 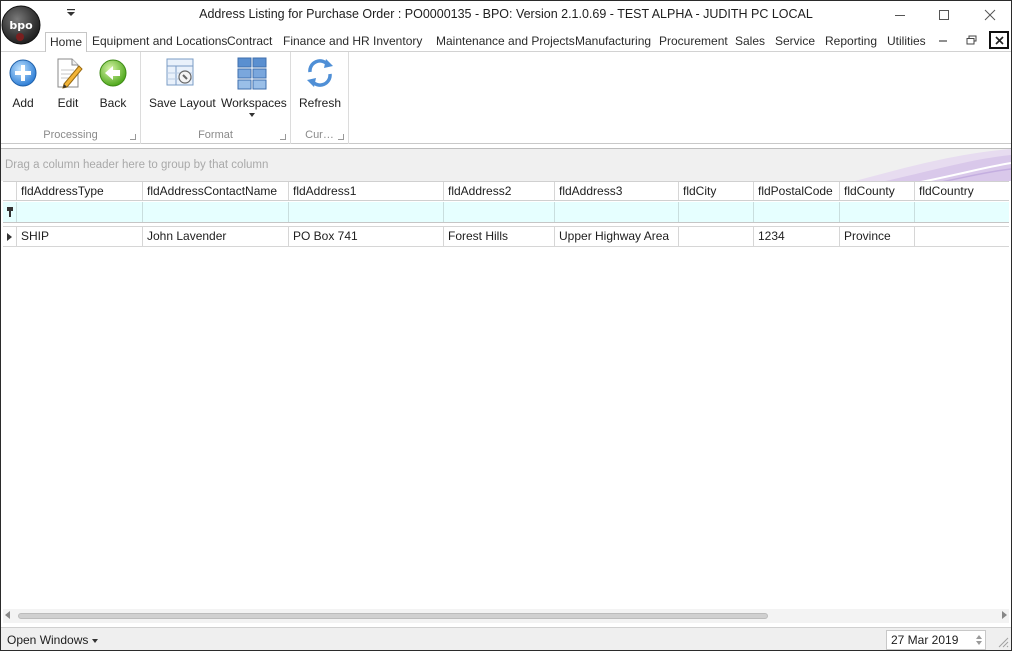 What do you see at coordinates (616, 212) in the screenshot?
I see `filter-cell-address3` at bounding box center [616, 212].